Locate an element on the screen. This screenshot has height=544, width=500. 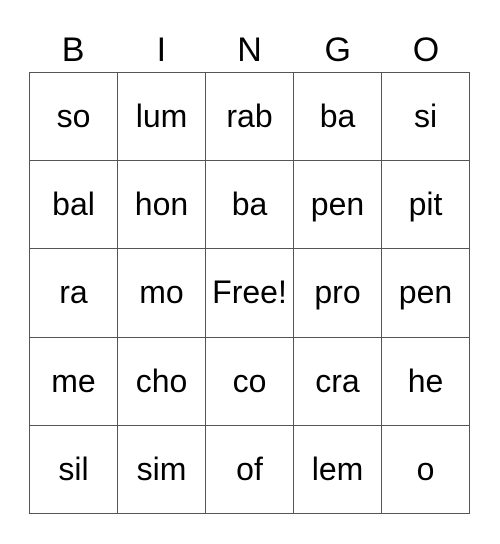
bingo-cell: rab is located at coordinates (250, 117).